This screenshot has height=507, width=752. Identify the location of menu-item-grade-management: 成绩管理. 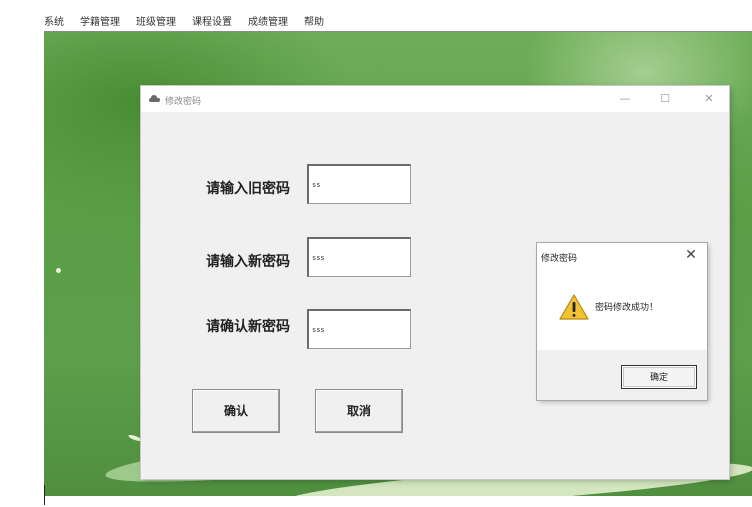
(268, 20).